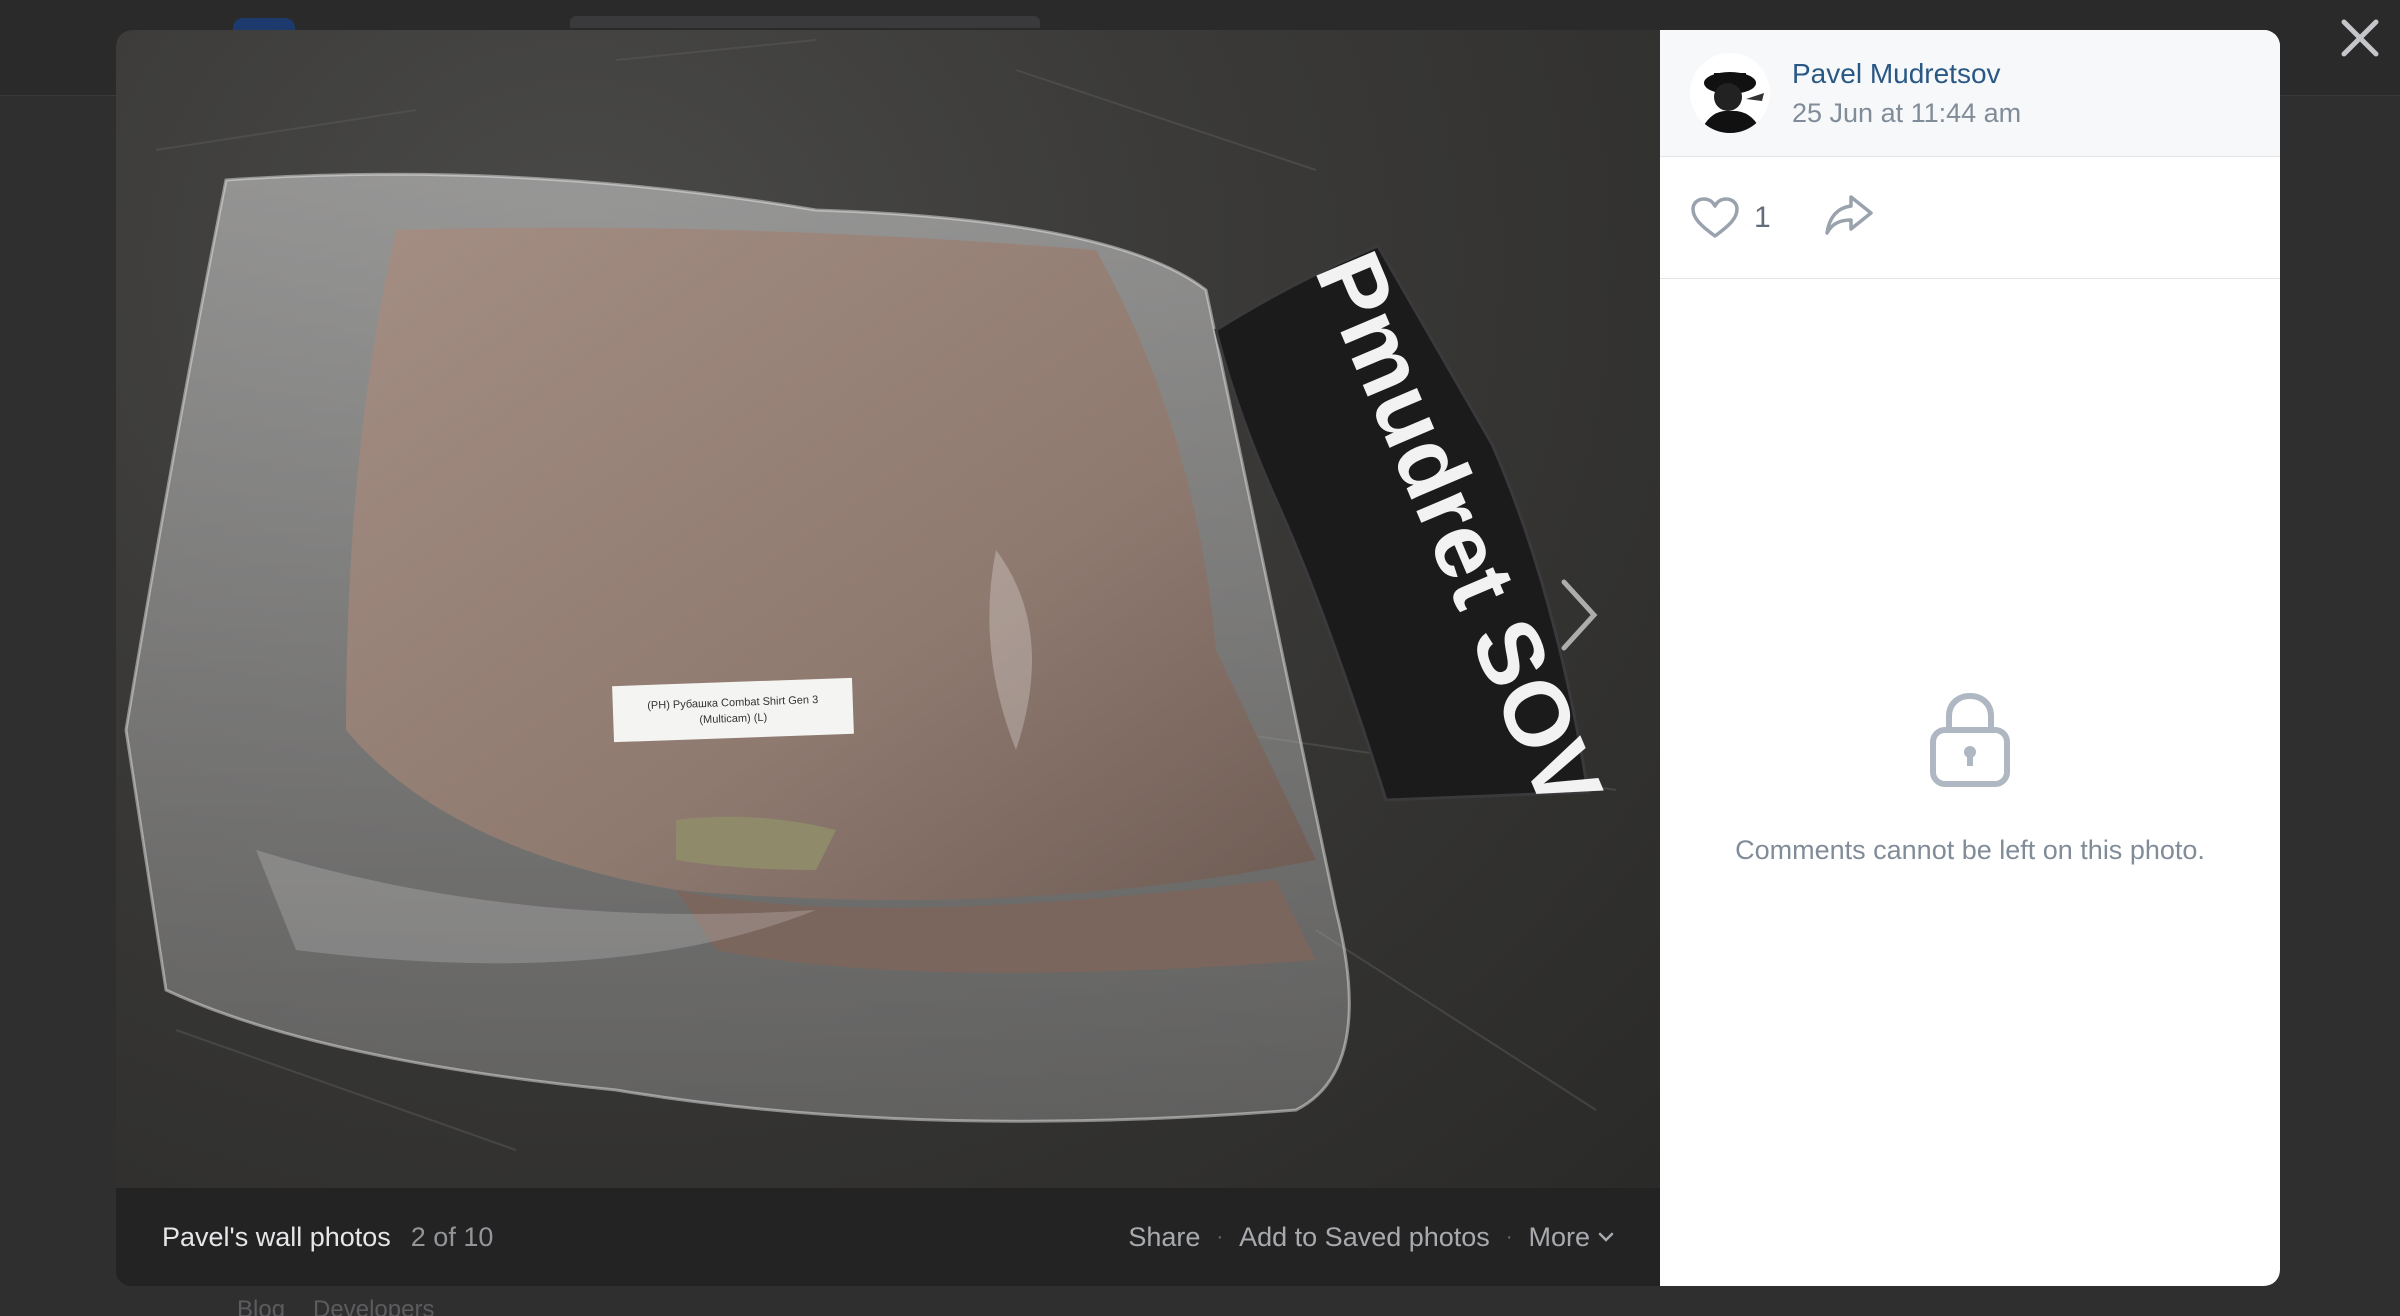 This screenshot has width=2400, height=1316. I want to click on post-header: Pavel Mudretsov 25 Jun at 11:44 am, so click(1970, 93).